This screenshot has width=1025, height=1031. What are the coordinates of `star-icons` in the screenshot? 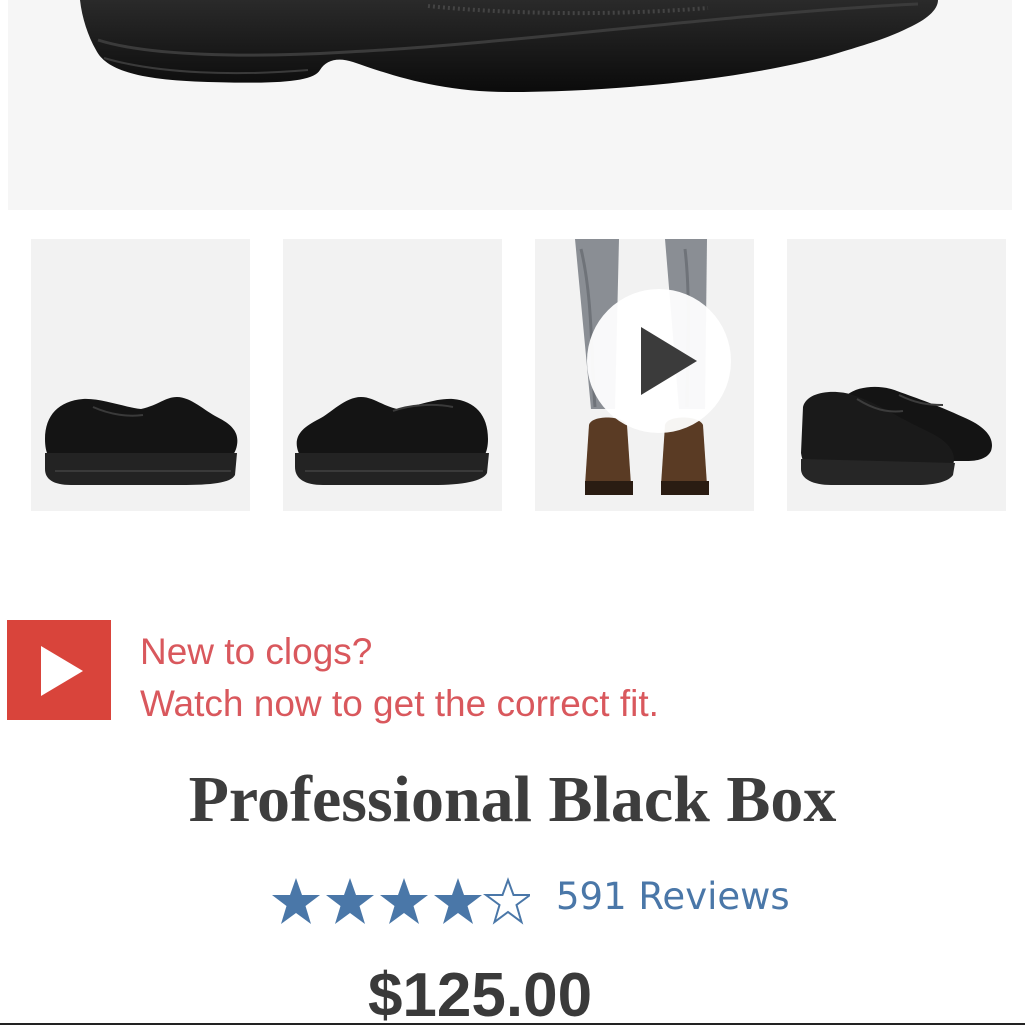 It's located at (403, 901).